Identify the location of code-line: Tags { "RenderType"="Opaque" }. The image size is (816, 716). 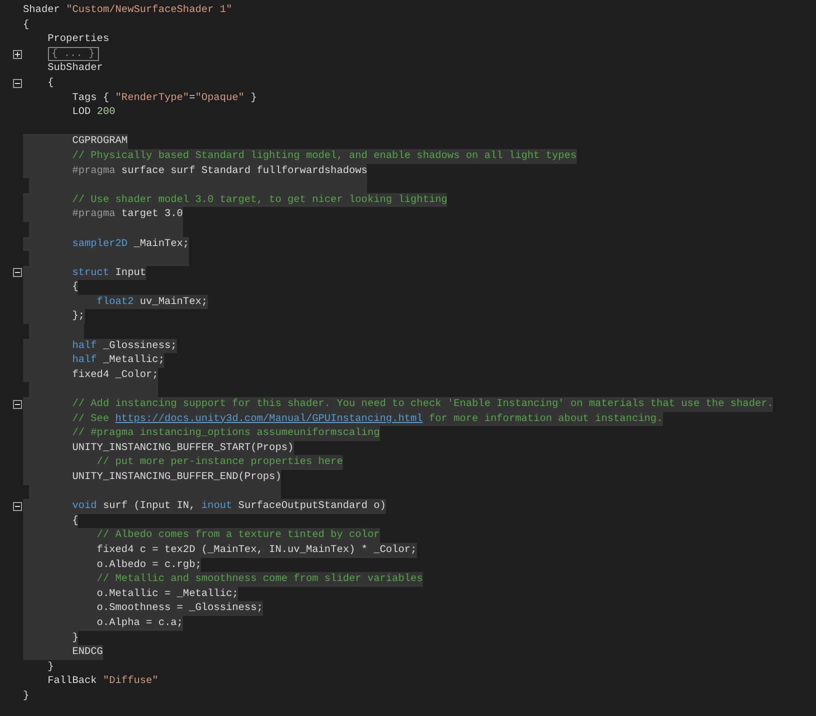
(164, 98).